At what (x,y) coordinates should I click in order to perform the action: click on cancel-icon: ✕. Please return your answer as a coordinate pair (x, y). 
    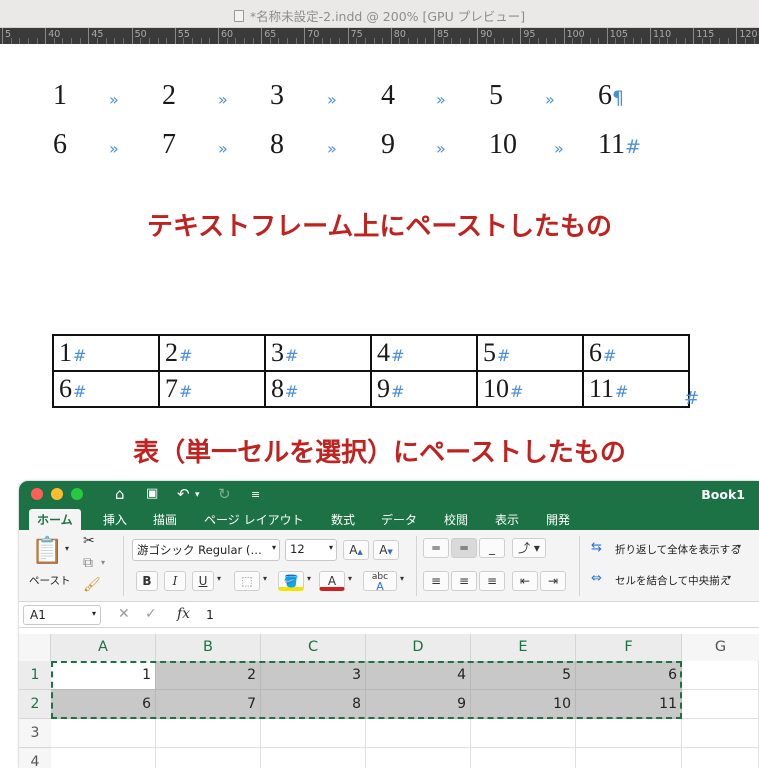
    Looking at the image, I should click on (124, 614).